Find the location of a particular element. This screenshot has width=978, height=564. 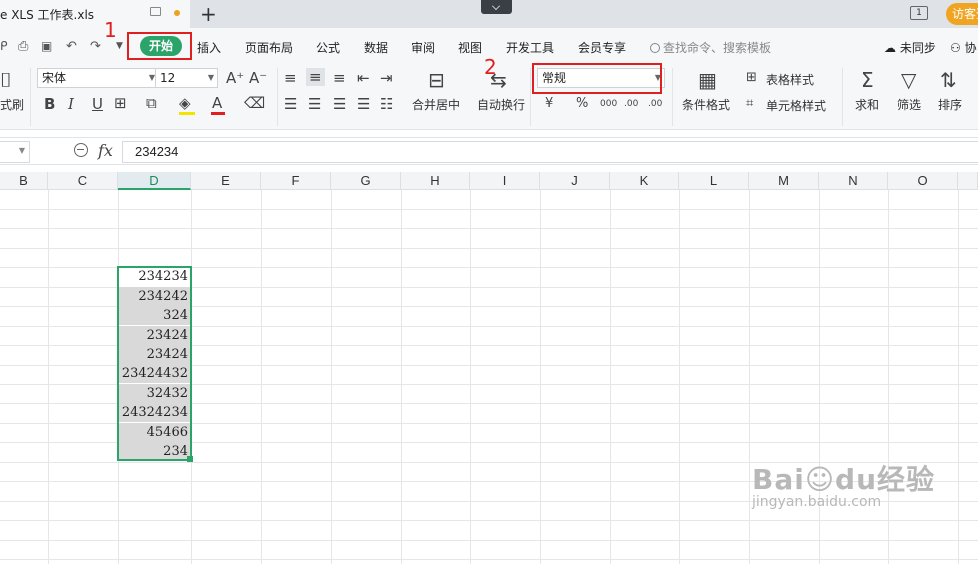

font-name-select: 宋体 ▼ is located at coordinates (98, 78).